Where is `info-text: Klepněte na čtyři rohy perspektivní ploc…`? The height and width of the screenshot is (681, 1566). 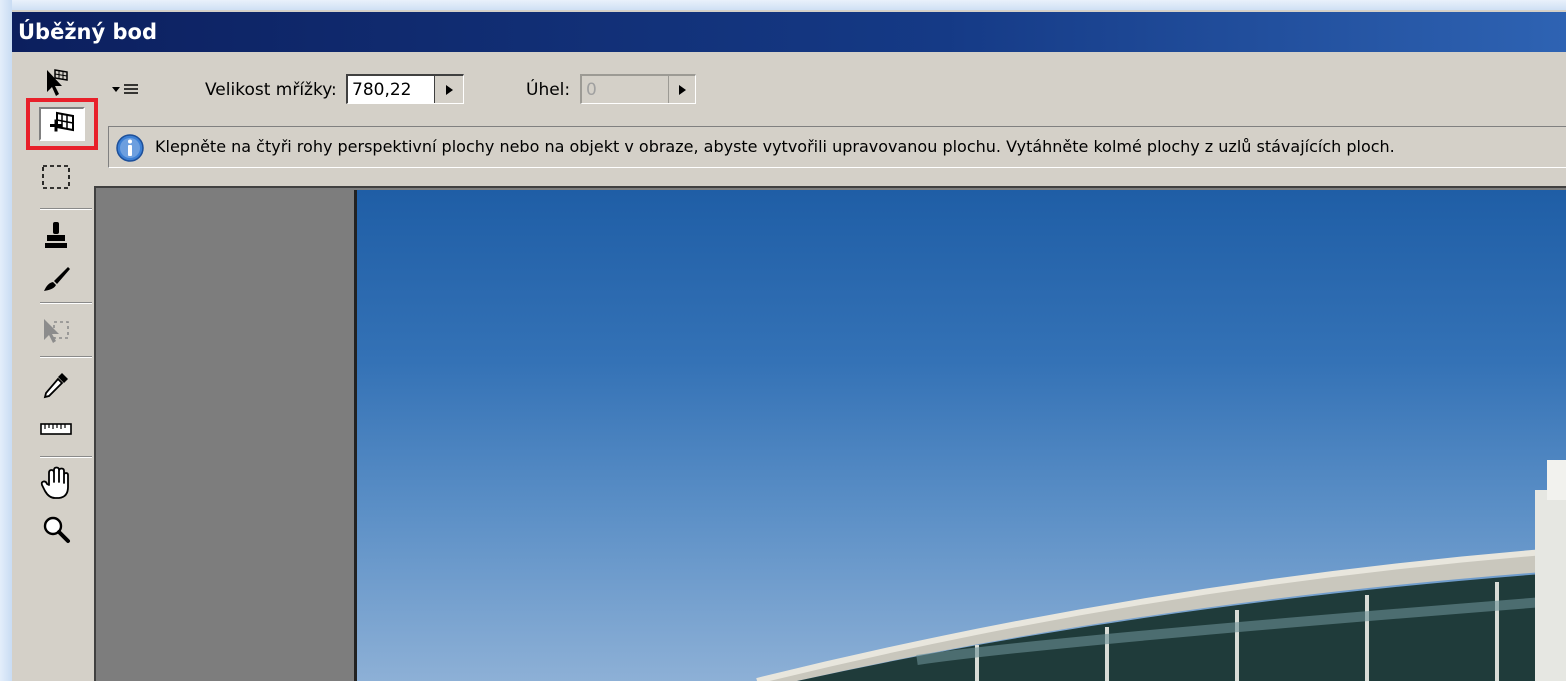 info-text: Klepněte na čtyři rohy perspektivní ploc… is located at coordinates (775, 146).